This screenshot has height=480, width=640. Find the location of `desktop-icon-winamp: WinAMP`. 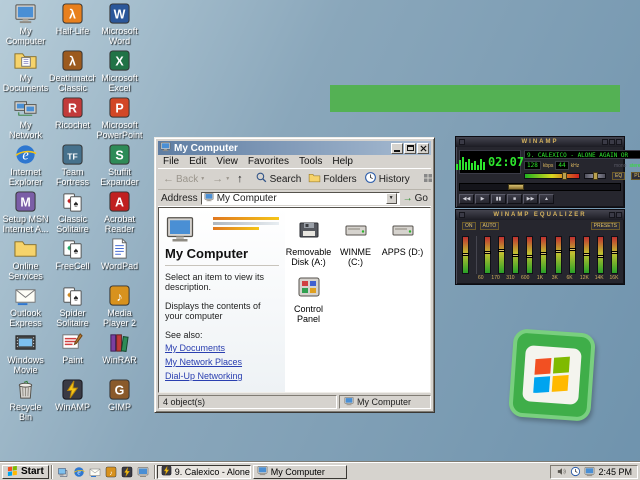

desktop-icon-winamp: WinAMP is located at coordinates (72, 401).